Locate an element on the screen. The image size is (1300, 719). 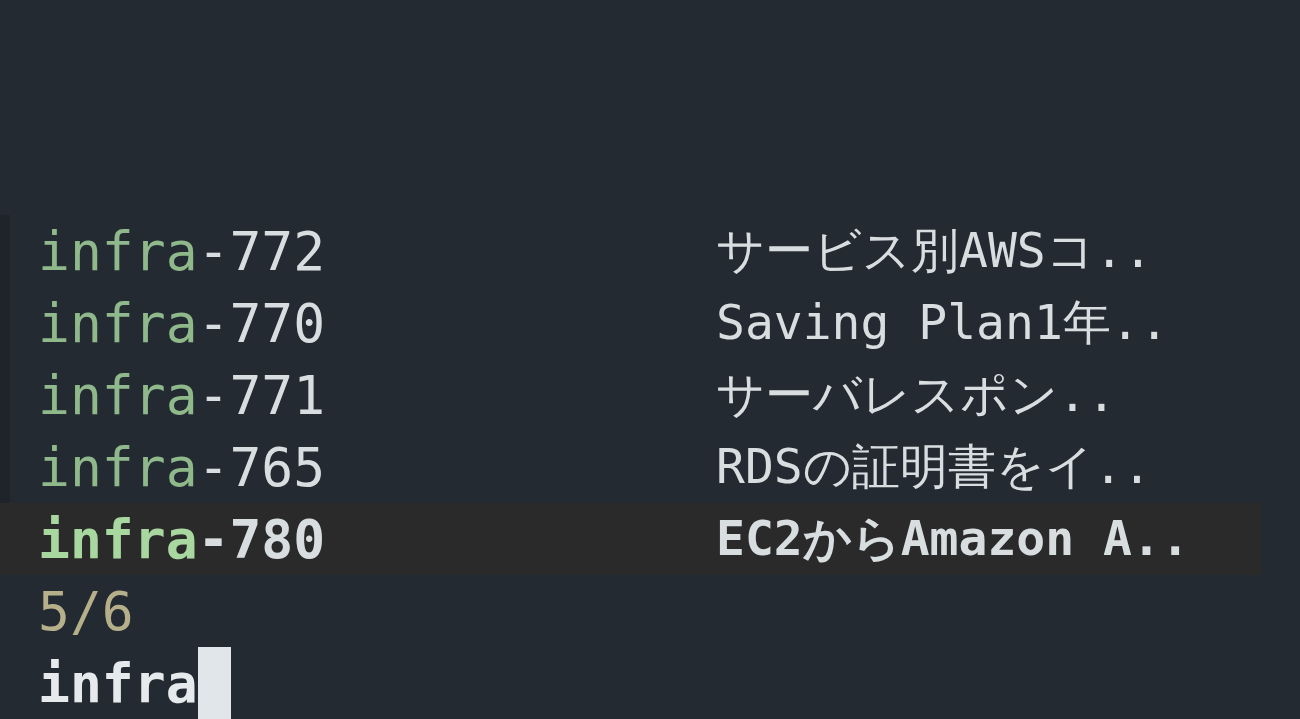
text-cursor is located at coordinates (214, 683).